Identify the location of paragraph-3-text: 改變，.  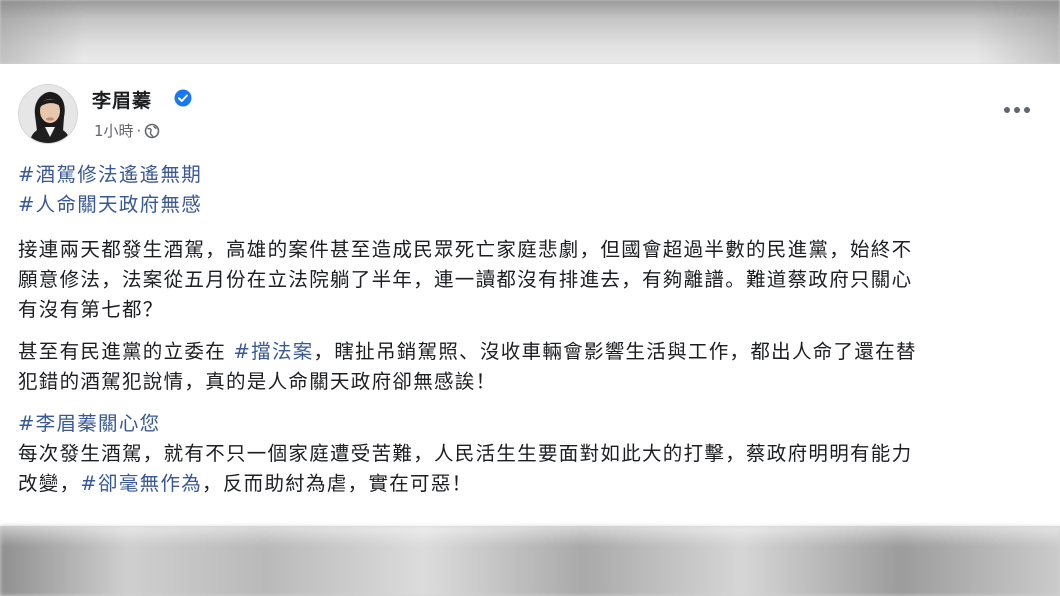
(49, 483).